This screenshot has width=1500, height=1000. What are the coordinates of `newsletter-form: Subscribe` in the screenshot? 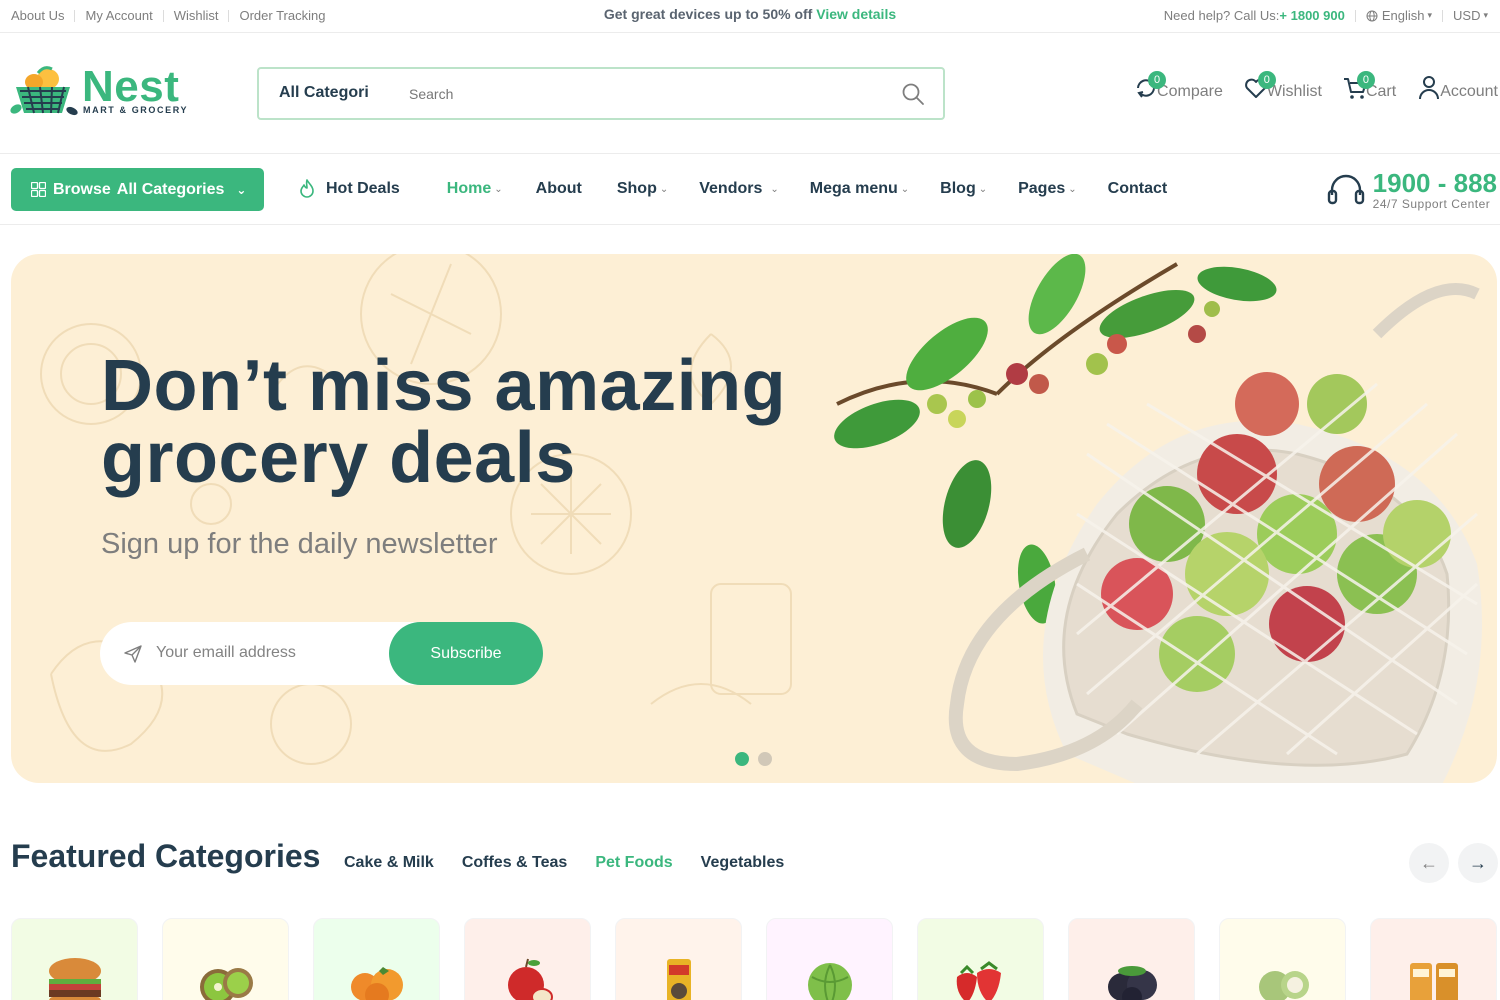 It's located at (321, 653).